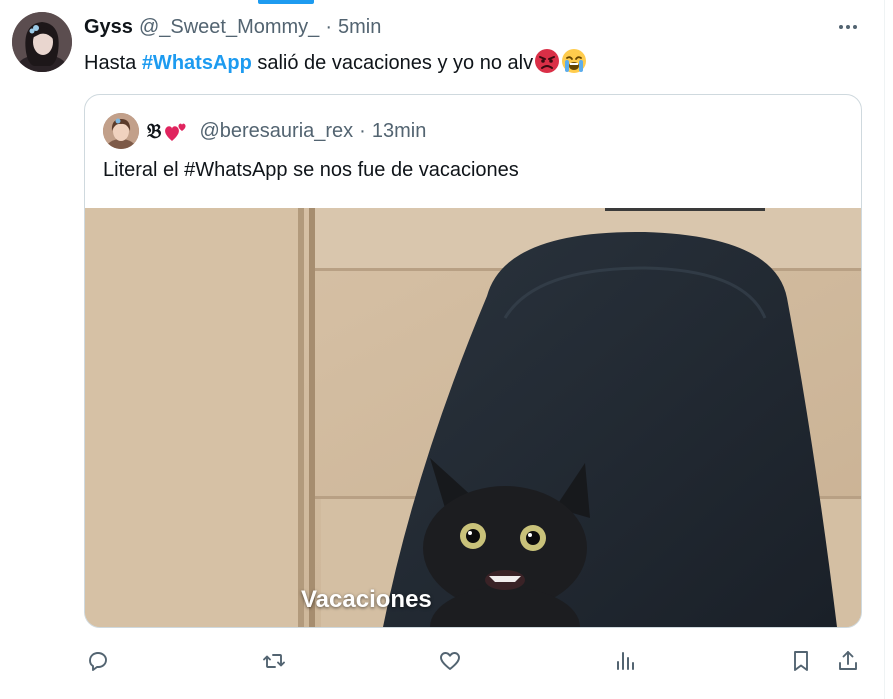 Image resolution: width=893 pixels, height=699 pixels. Describe the element at coordinates (197, 63) in the screenshot. I see `hashtag-link: #WhatsApp` at that location.